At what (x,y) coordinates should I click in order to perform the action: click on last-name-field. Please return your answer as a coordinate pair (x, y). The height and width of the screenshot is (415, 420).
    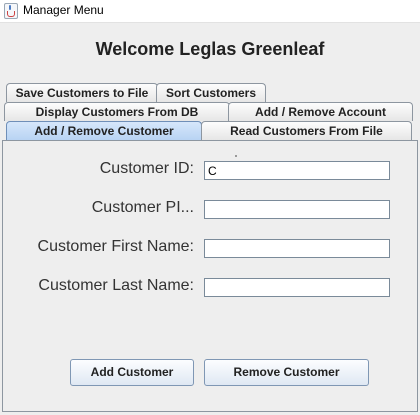
    Looking at the image, I should click on (297, 287).